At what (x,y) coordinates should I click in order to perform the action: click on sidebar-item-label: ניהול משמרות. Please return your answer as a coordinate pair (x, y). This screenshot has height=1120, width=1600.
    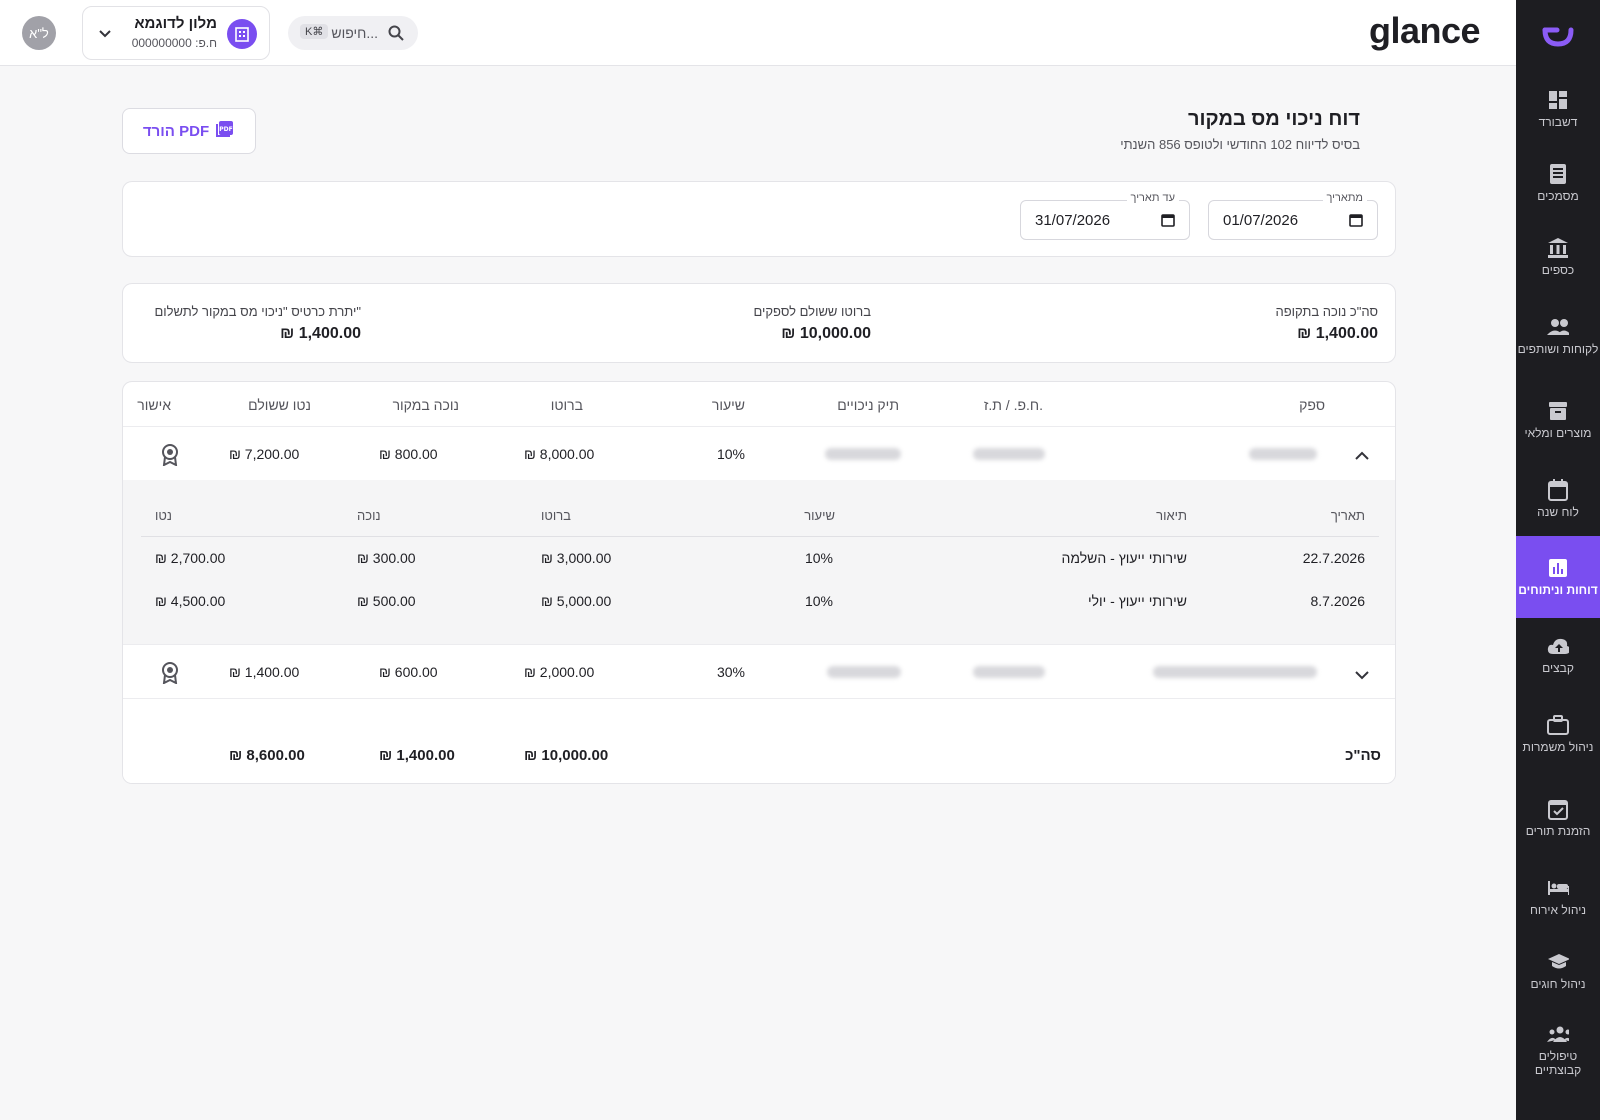
    Looking at the image, I should click on (1558, 747).